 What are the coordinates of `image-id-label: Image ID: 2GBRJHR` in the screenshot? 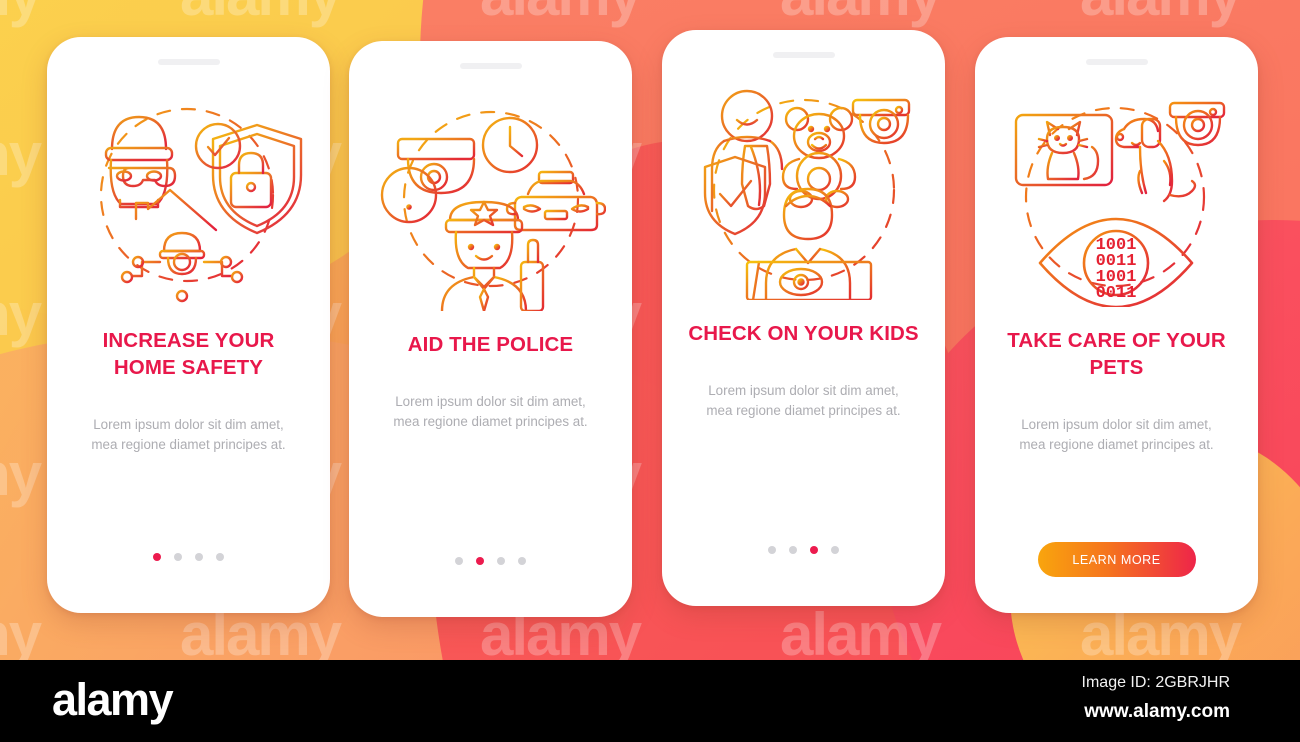 It's located at (1155, 682).